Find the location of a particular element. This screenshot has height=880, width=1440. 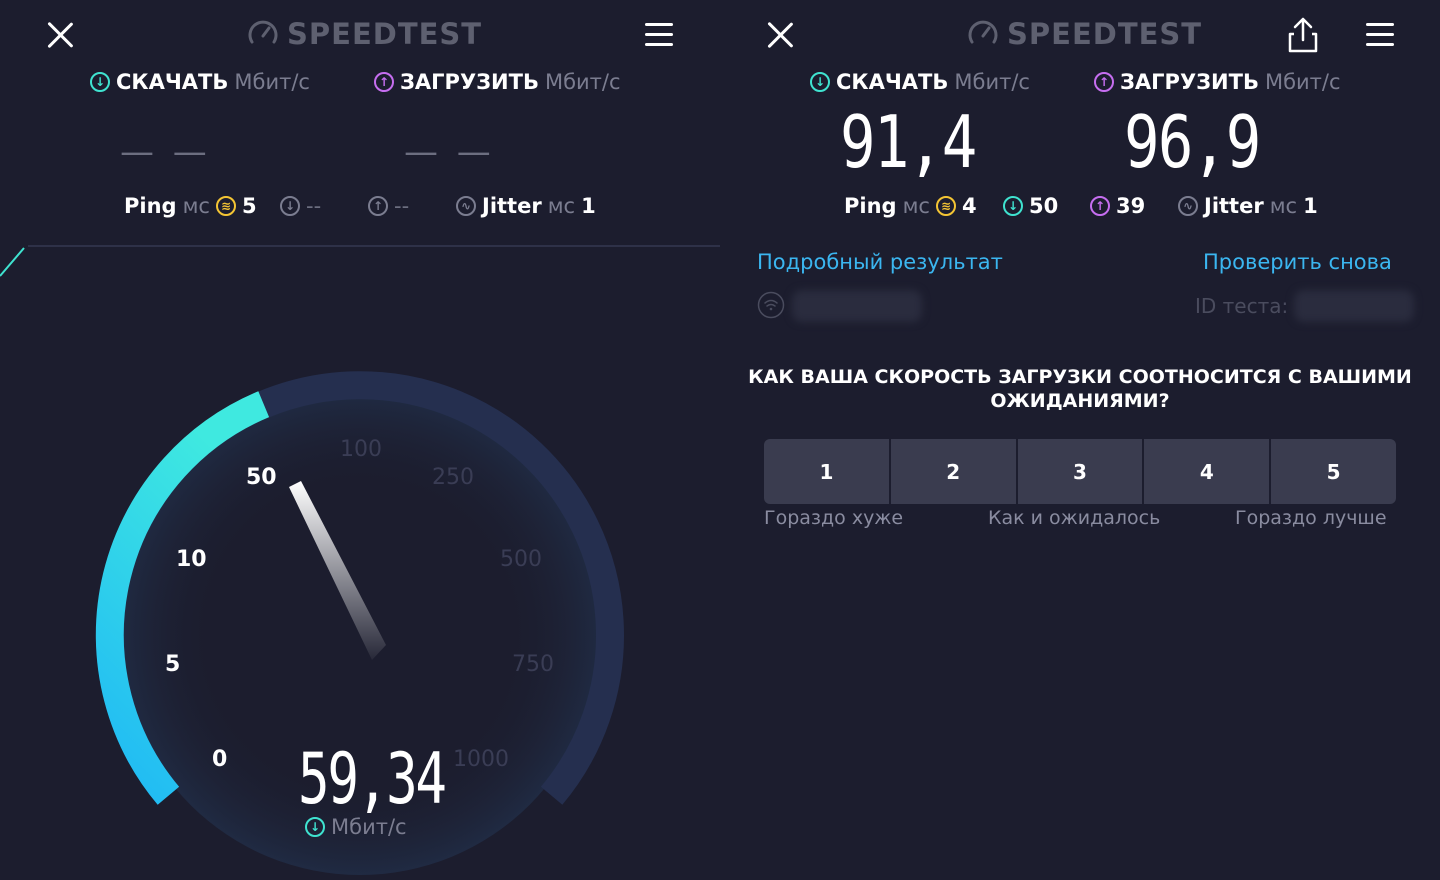

share-icon is located at coordinates (1303, 35).